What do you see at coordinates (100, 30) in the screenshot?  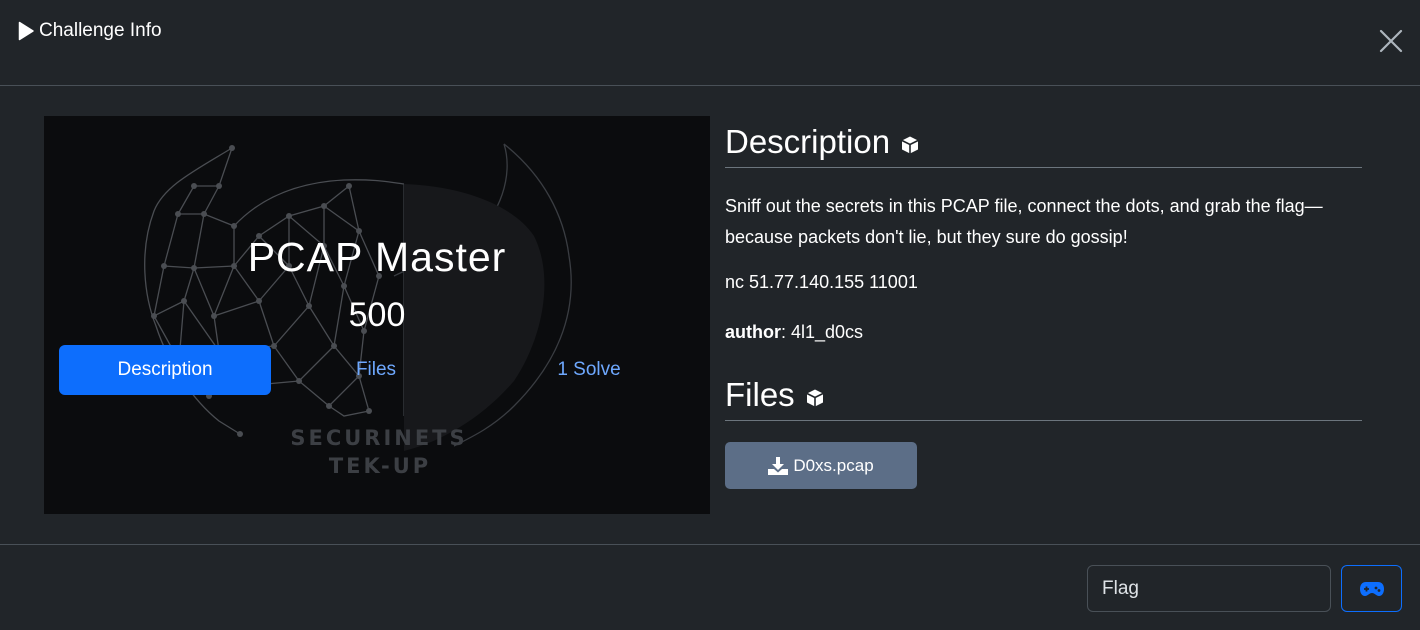 I see `modal-title-text: Challenge Info` at bounding box center [100, 30].